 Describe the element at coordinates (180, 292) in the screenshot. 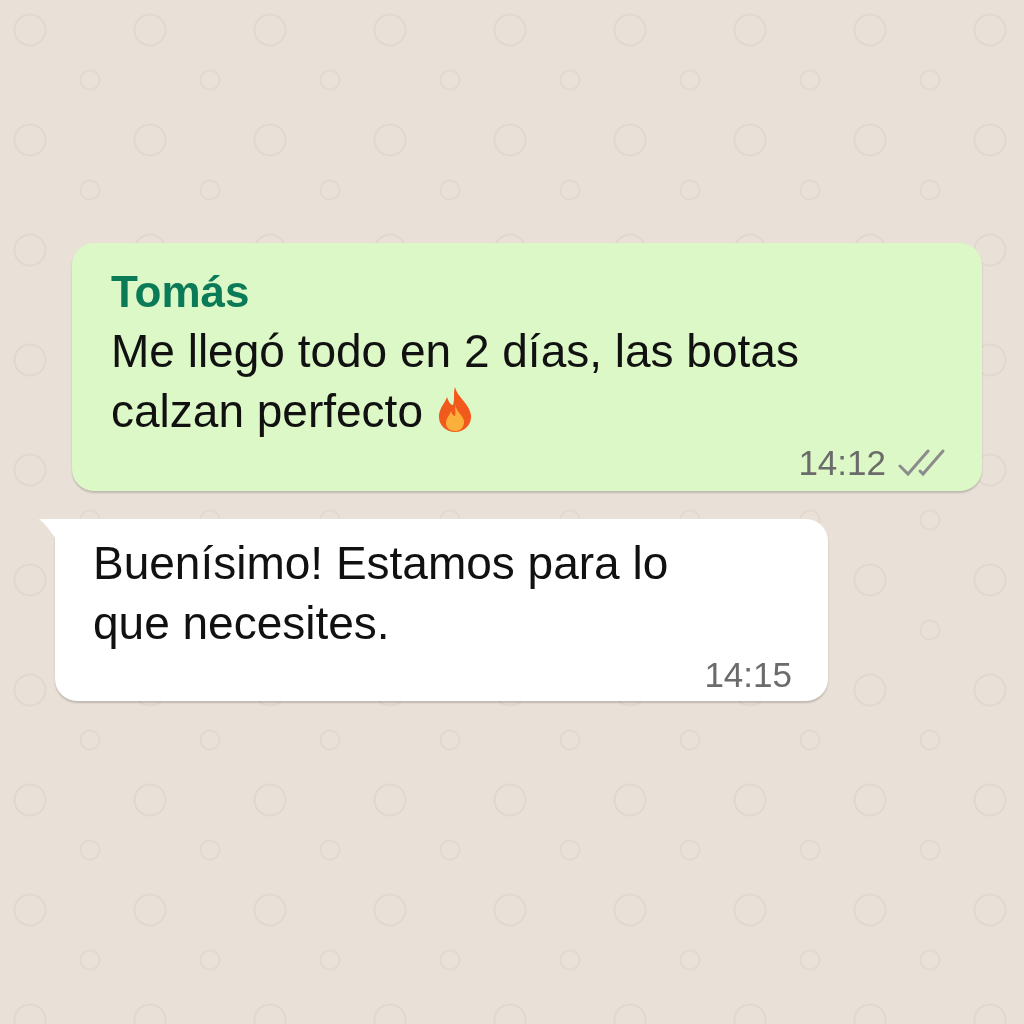

I see `sender-name: Tomás` at that location.